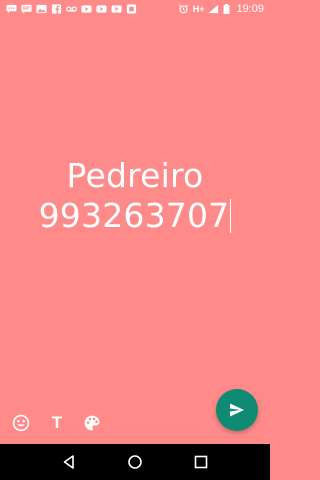  I want to click on app-icon, so click(131, 9).